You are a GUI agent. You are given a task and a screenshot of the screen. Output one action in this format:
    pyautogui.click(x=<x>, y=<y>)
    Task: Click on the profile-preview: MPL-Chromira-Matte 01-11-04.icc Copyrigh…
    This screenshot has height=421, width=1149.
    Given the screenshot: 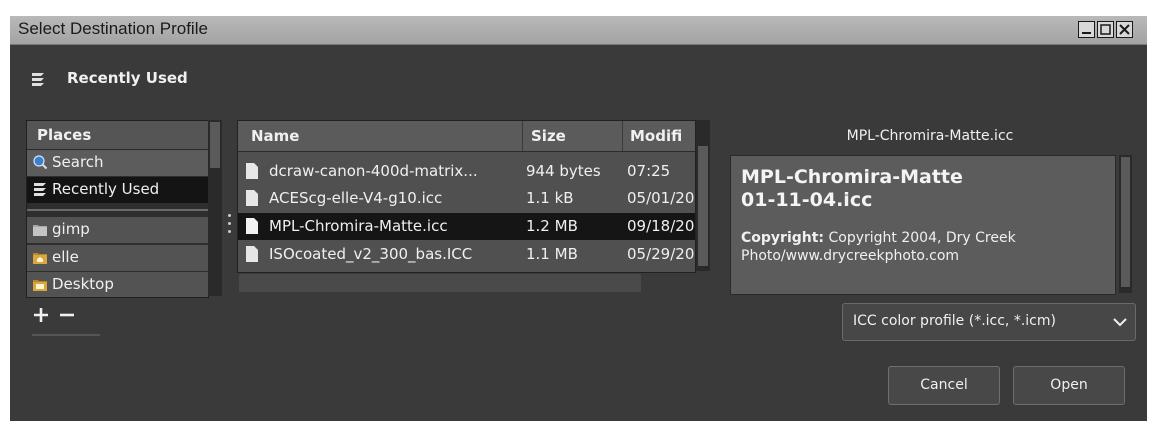 What is the action you would take?
    pyautogui.click(x=923, y=225)
    